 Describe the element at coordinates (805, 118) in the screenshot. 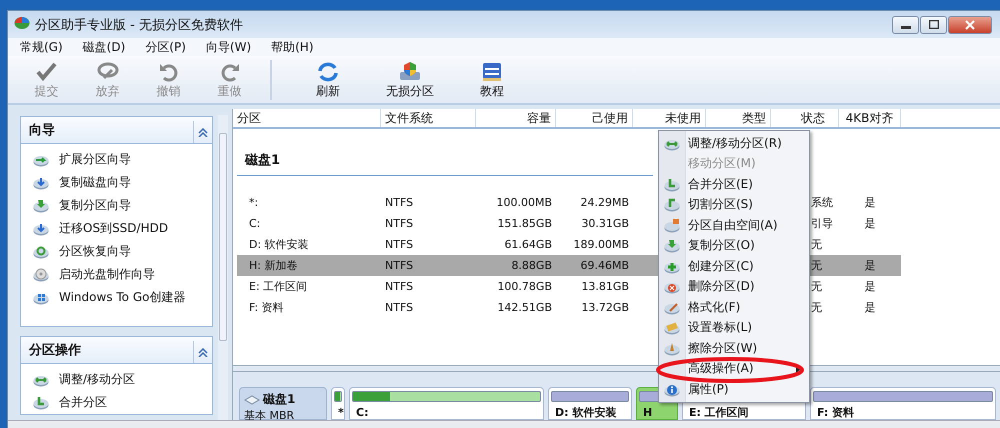

I see `column-header: 状态` at that location.